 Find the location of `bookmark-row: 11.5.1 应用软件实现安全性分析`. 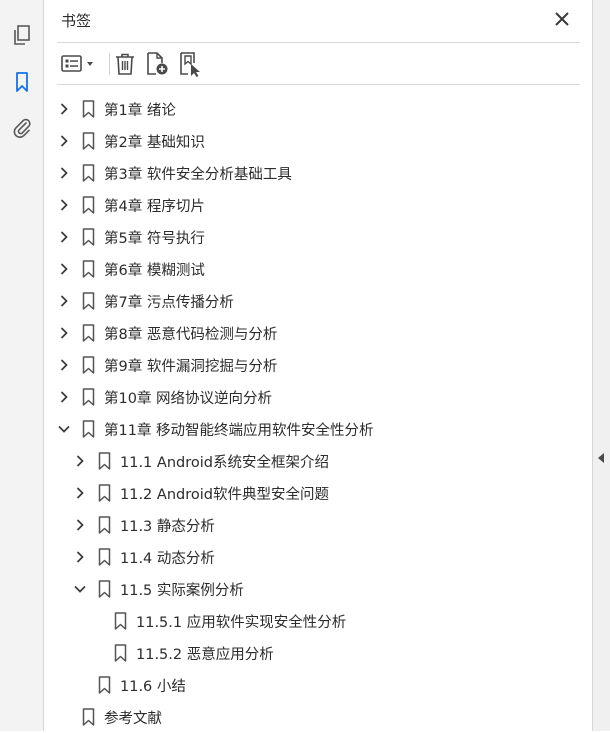

bookmark-row: 11.5.1 应用软件实现安全性分析 is located at coordinates (217, 621).